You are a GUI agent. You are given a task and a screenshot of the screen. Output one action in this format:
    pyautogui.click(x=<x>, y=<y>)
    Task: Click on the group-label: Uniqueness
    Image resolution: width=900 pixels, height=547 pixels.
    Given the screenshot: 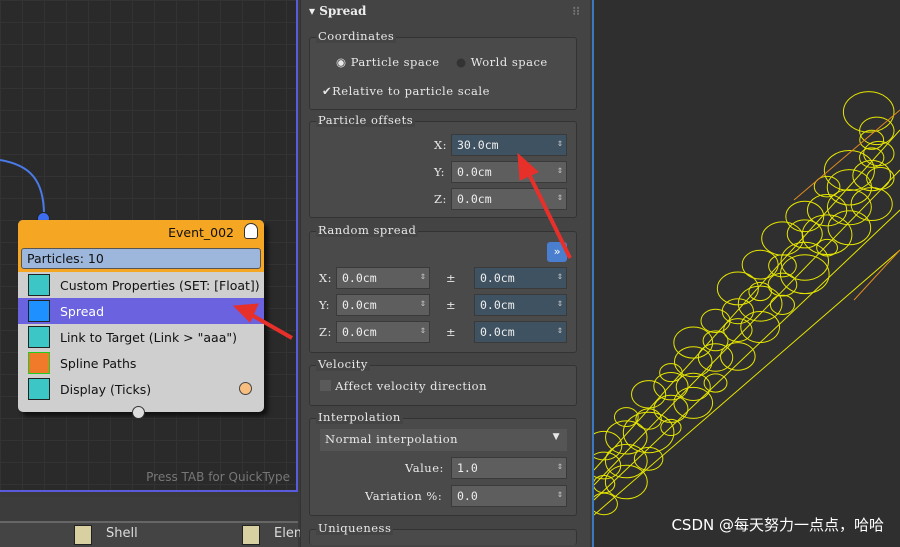 What is the action you would take?
    pyautogui.click(x=355, y=528)
    